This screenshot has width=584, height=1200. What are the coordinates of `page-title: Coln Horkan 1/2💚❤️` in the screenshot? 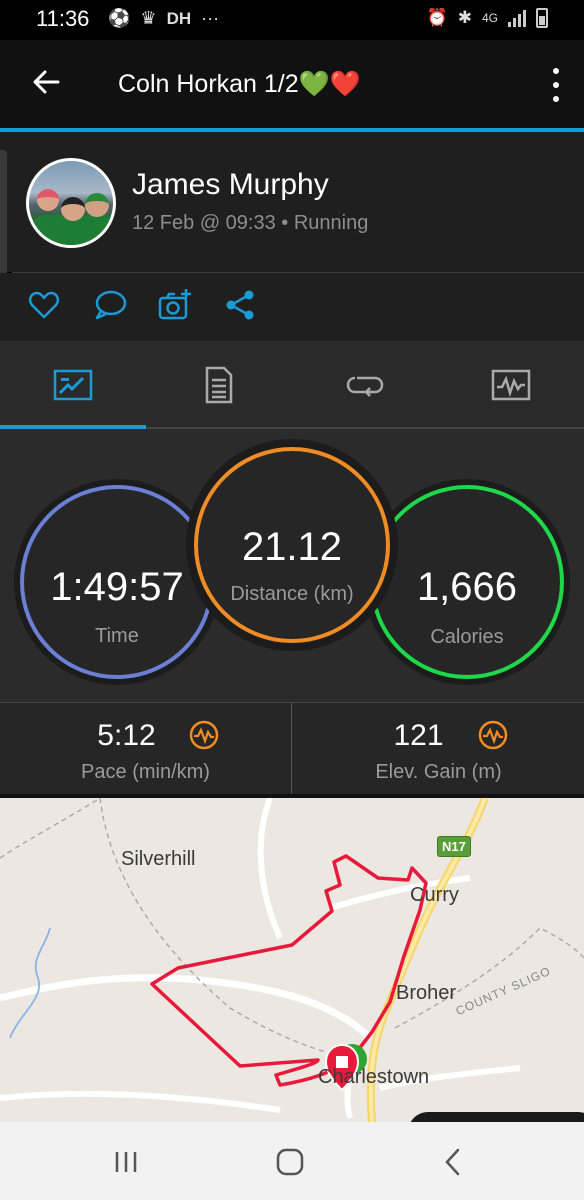 It's located at (239, 84).